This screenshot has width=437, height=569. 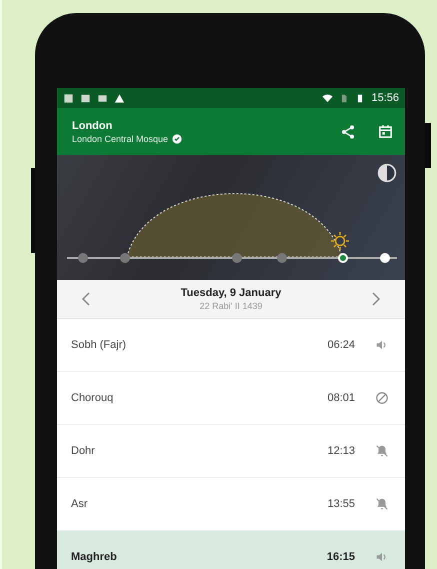 I want to click on warning-icon, so click(x=119, y=98).